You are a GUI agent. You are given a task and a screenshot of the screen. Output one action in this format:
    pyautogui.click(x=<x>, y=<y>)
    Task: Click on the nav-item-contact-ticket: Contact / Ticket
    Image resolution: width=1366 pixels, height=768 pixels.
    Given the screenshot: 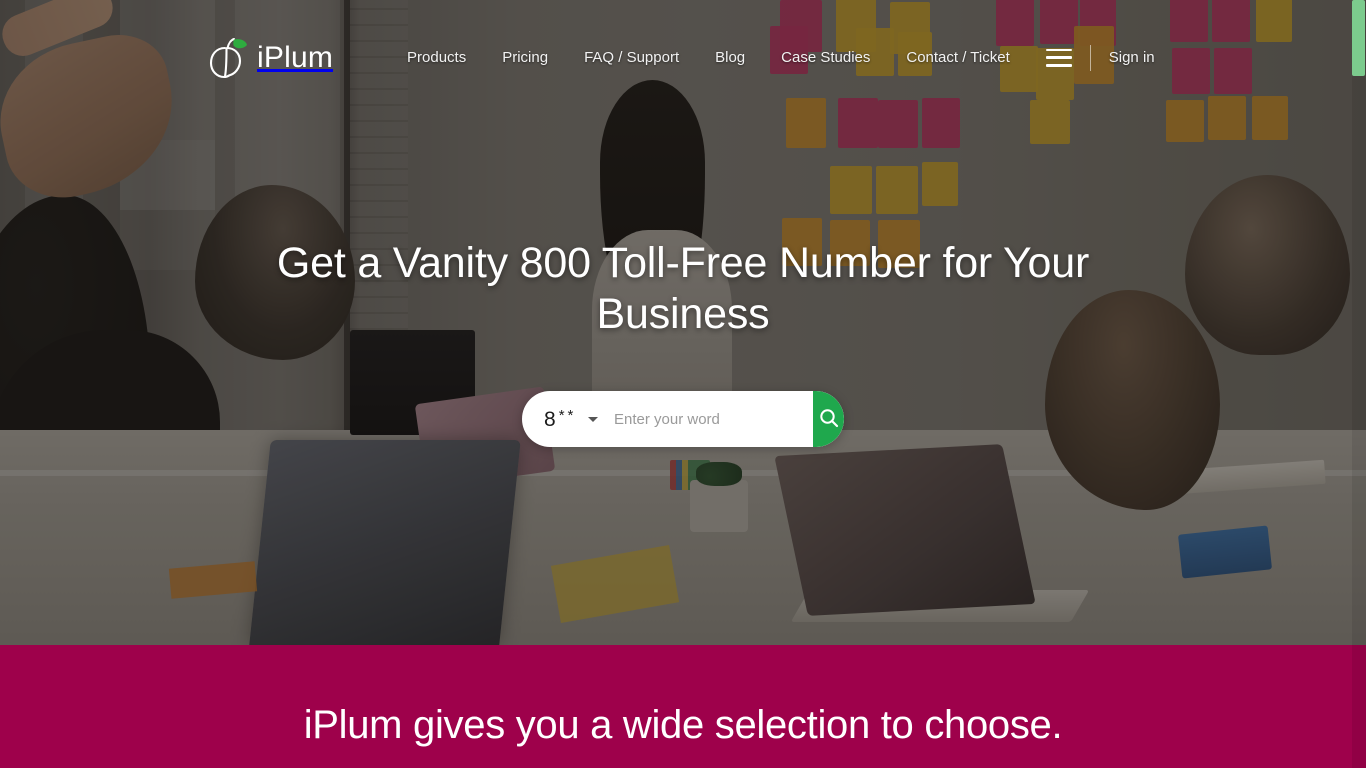 What is the action you would take?
    pyautogui.click(x=957, y=57)
    